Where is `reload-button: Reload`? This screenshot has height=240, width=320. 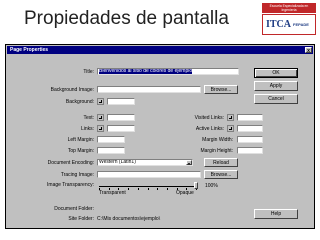 reload-button: Reload is located at coordinates (221, 162).